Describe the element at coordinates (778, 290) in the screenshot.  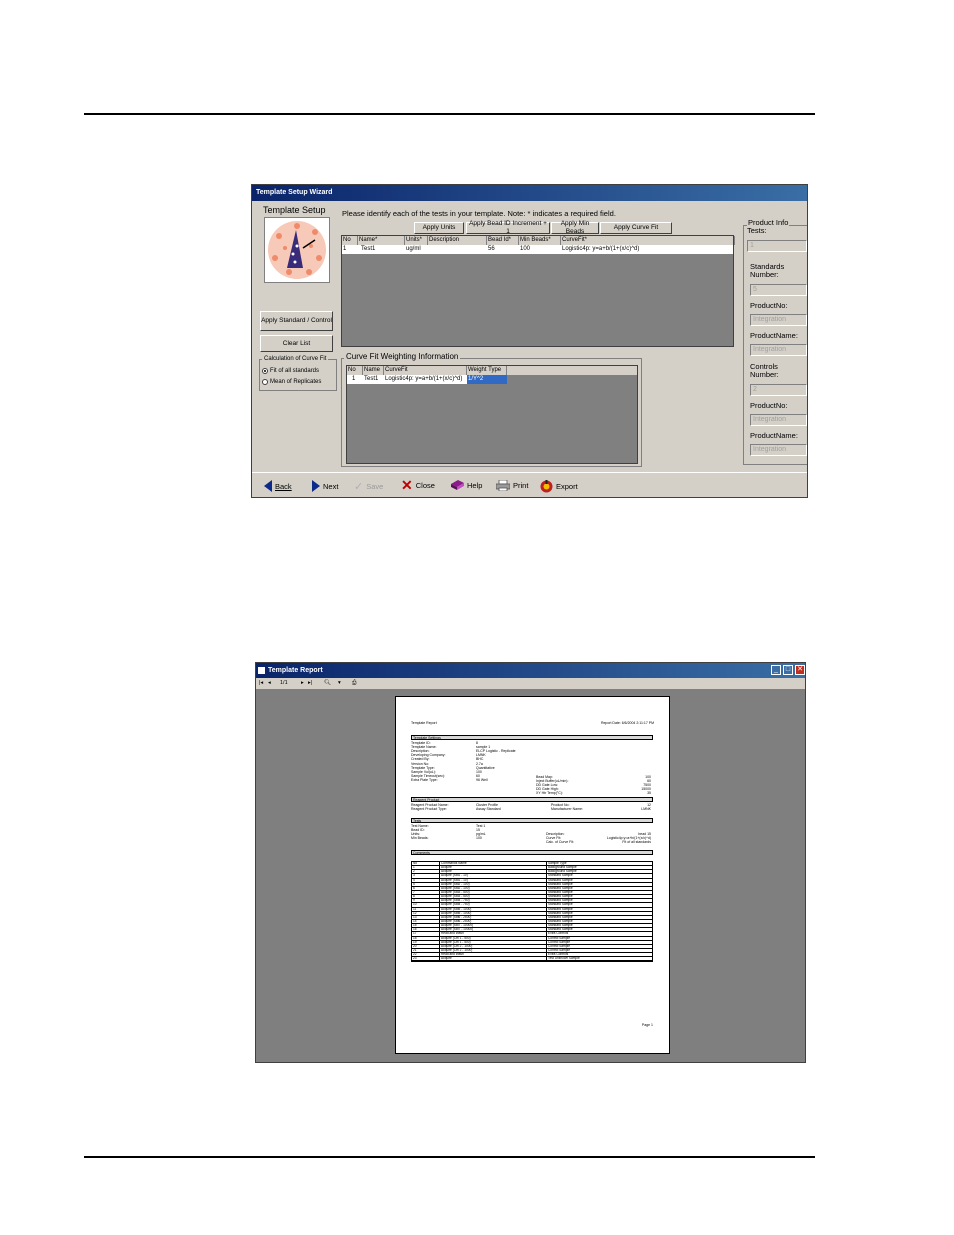
I see `standards-number-field: 5` at that location.